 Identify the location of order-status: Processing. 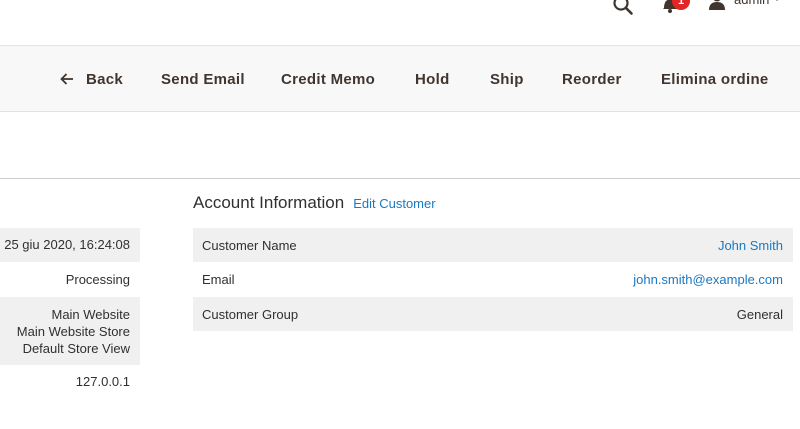
(97, 279).